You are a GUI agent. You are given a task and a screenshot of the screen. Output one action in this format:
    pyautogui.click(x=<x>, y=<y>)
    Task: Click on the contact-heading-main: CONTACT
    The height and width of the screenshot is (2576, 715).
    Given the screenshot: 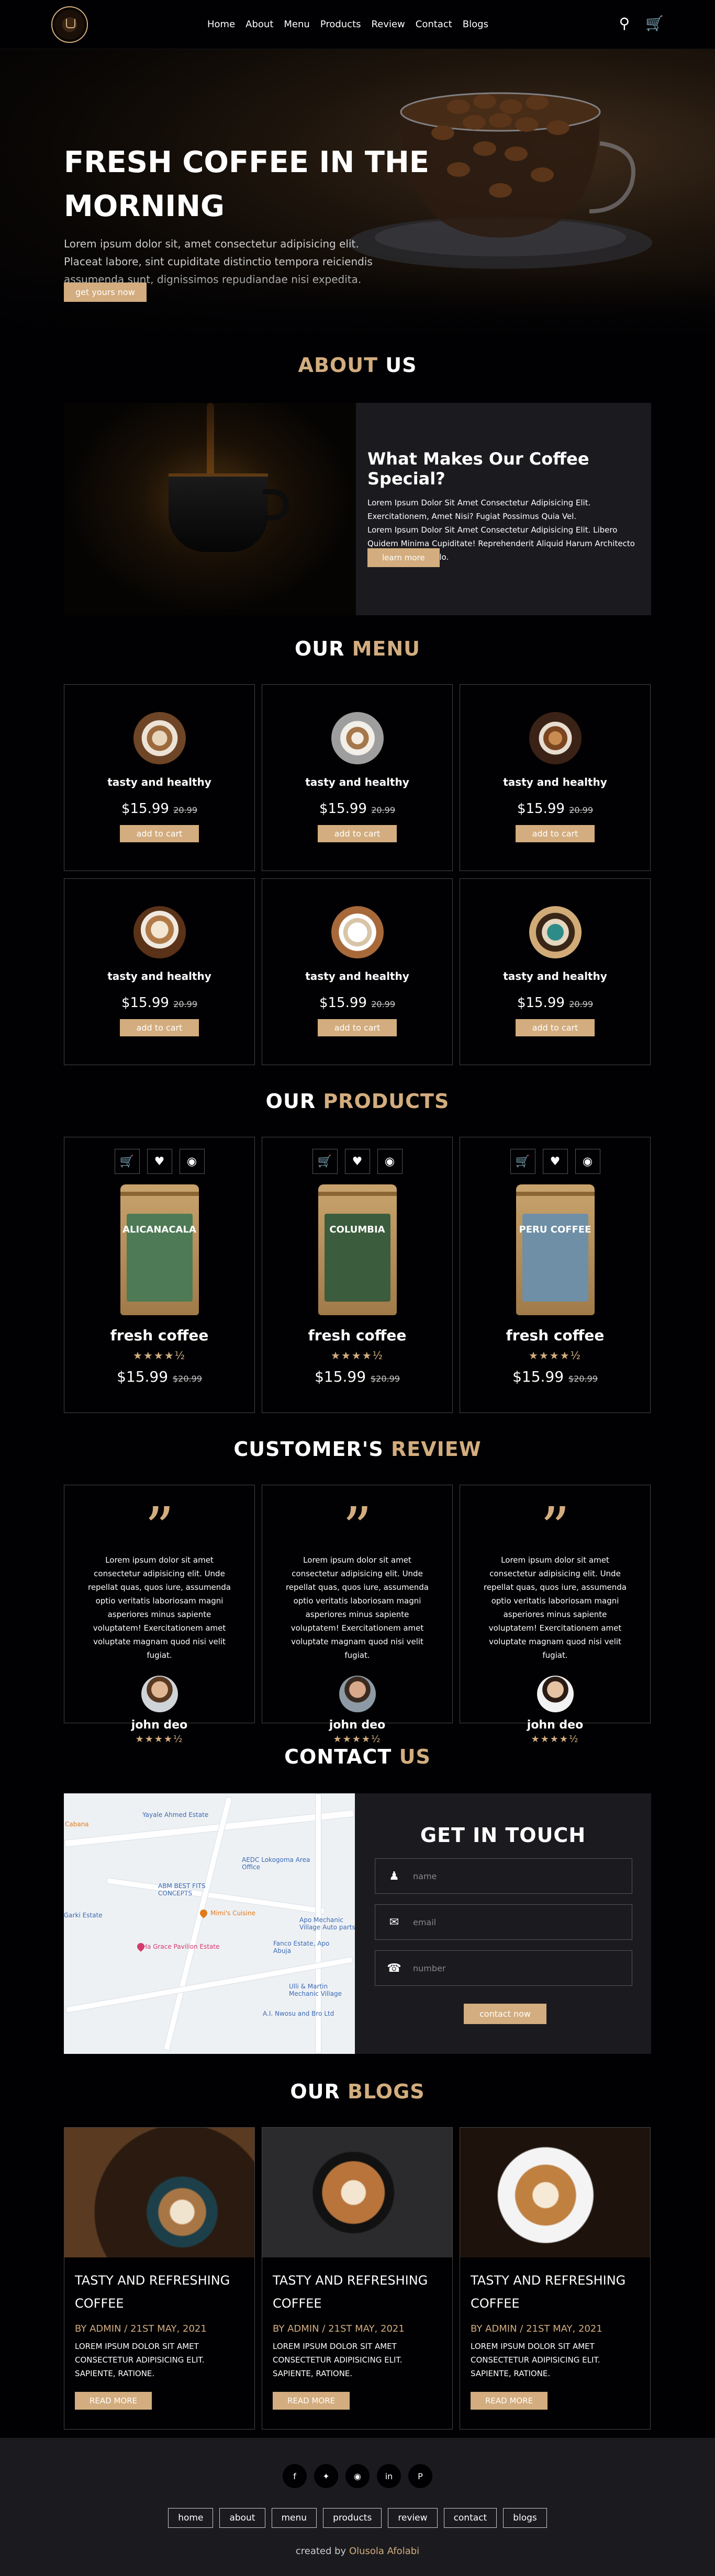 What is the action you would take?
    pyautogui.click(x=338, y=1757)
    